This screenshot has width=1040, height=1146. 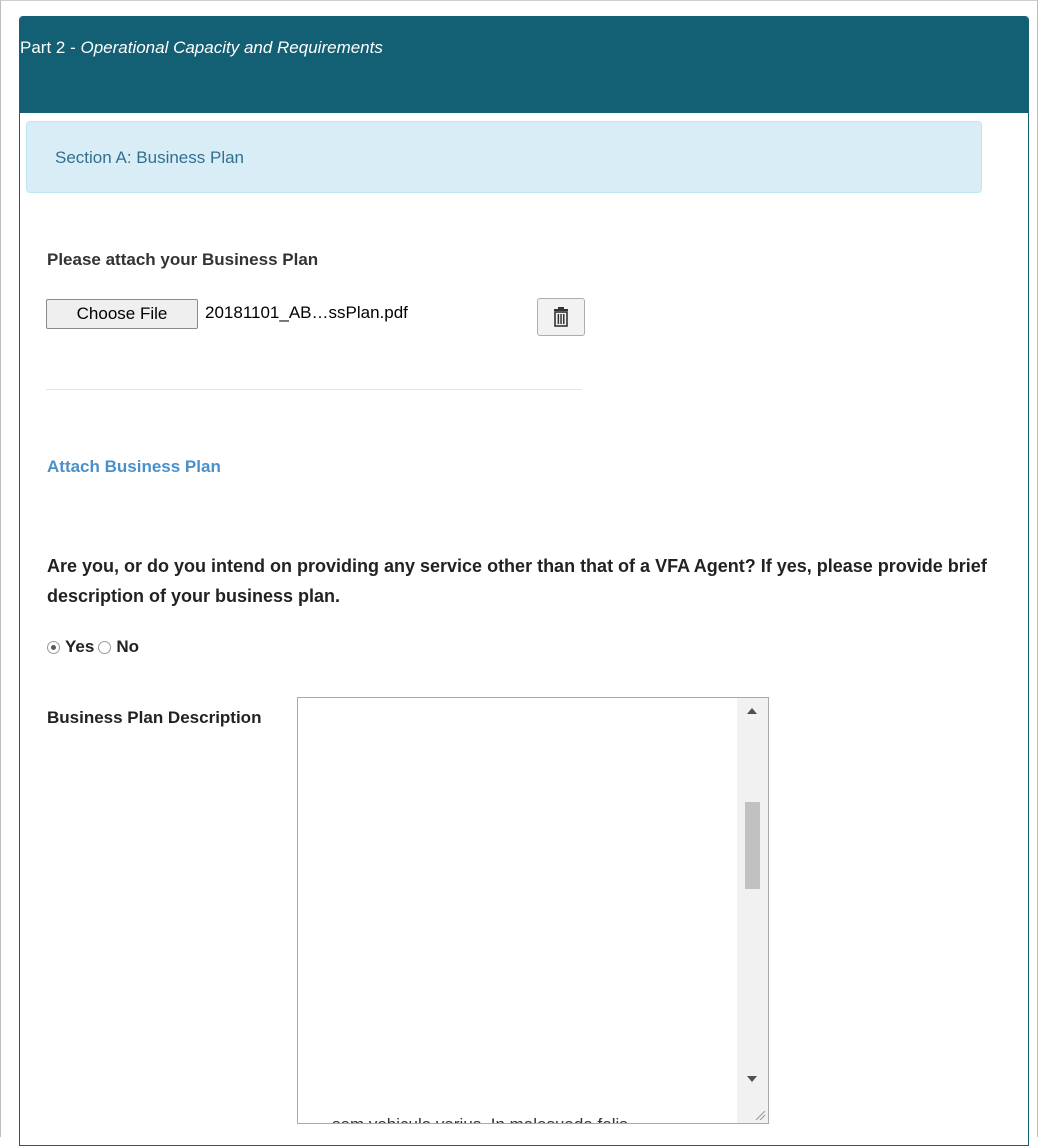 What do you see at coordinates (306, 312) in the screenshot?
I see `selected-file-name: 20181101_AB…ssPlan.pdf` at bounding box center [306, 312].